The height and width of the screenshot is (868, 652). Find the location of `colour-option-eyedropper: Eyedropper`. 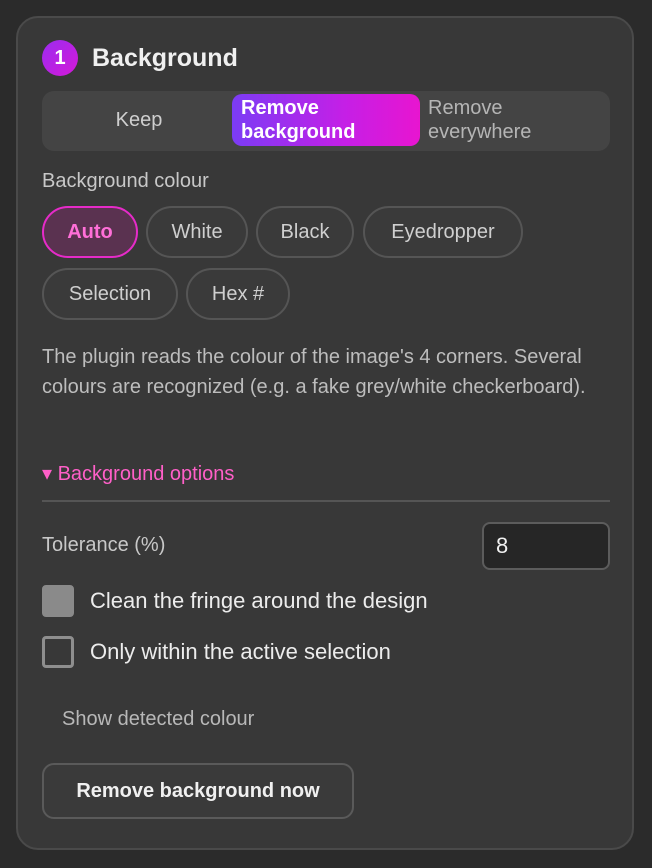

colour-option-eyedropper: Eyedropper is located at coordinates (443, 232).